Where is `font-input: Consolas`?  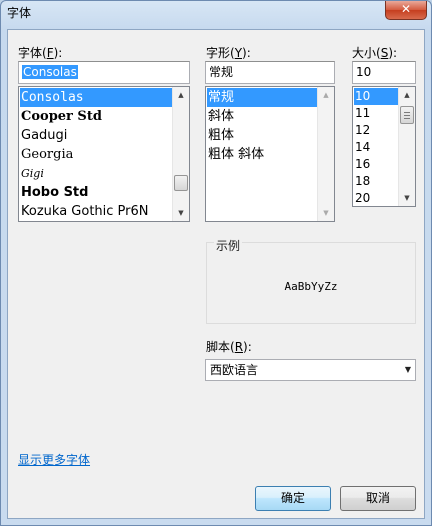
font-input: Consolas is located at coordinates (104, 72).